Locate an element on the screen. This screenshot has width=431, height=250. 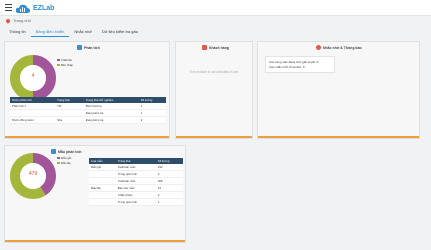
legend-taken: Mẫu lấy is located at coordinates (66, 163).